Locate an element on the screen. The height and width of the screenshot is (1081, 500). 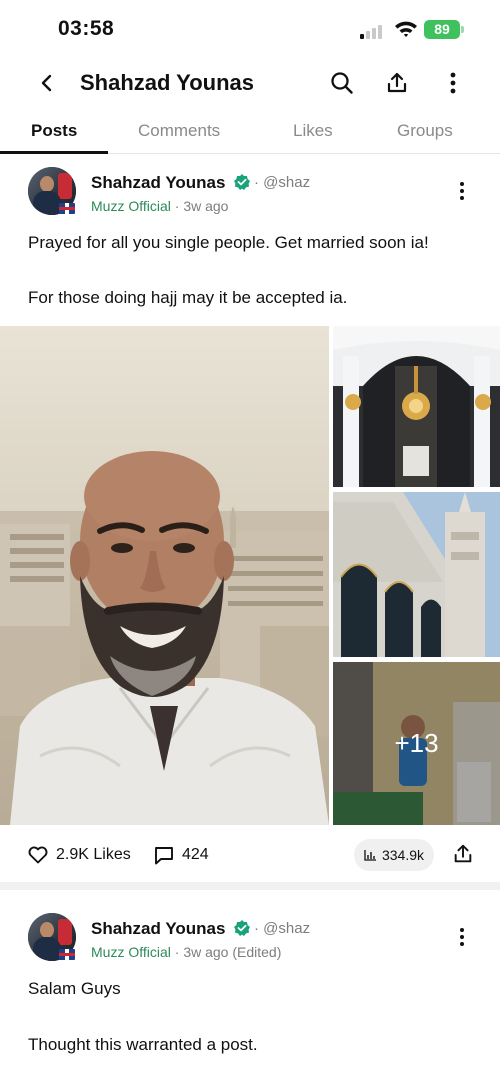
post-photo-4: +13 is located at coordinates (416, 743).